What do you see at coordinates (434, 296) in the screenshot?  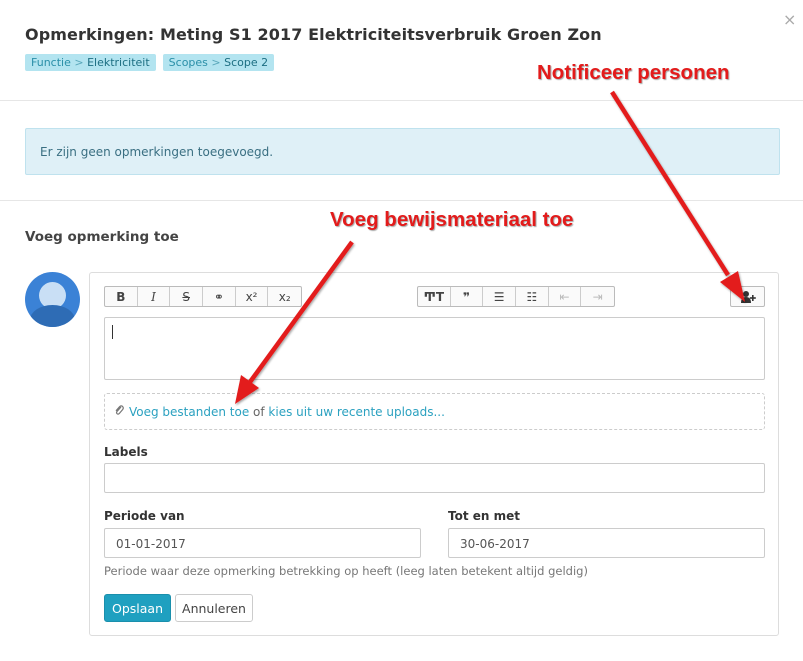 I see `heading-button: ͲT` at bounding box center [434, 296].